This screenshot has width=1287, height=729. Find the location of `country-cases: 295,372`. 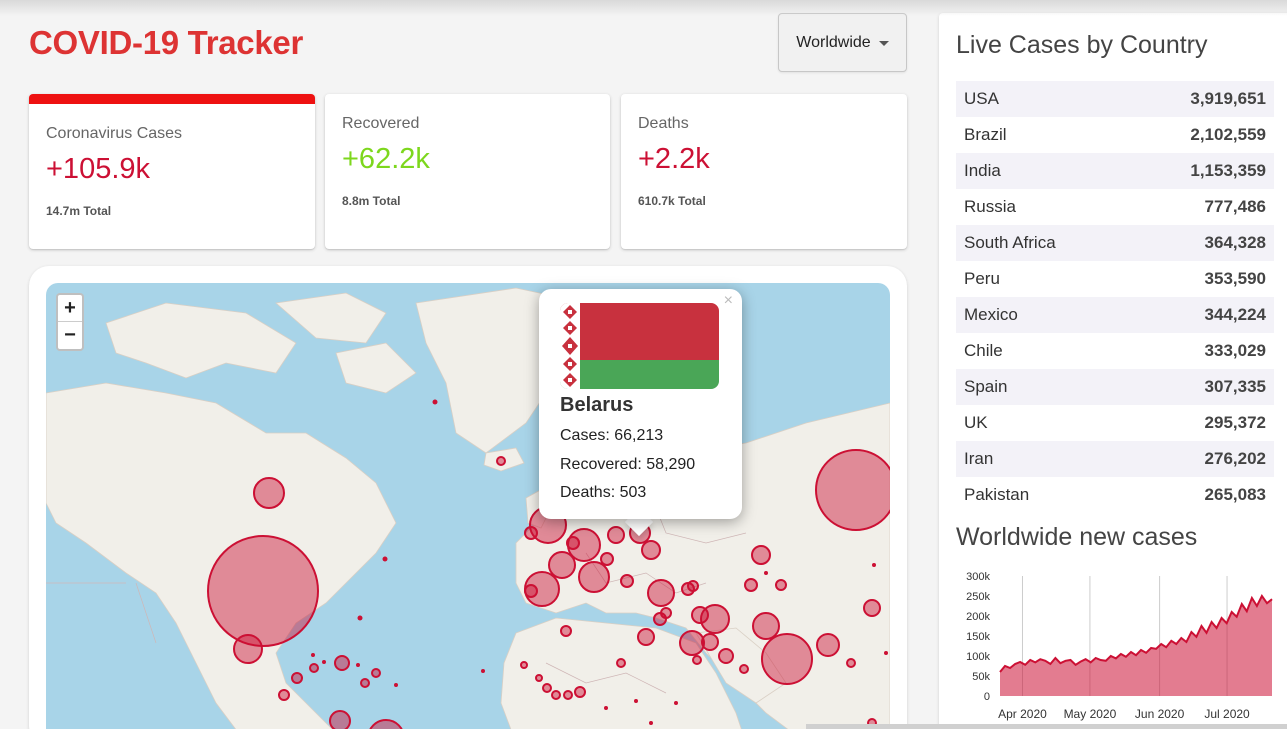

country-cases: 295,372 is located at coordinates (1235, 422).